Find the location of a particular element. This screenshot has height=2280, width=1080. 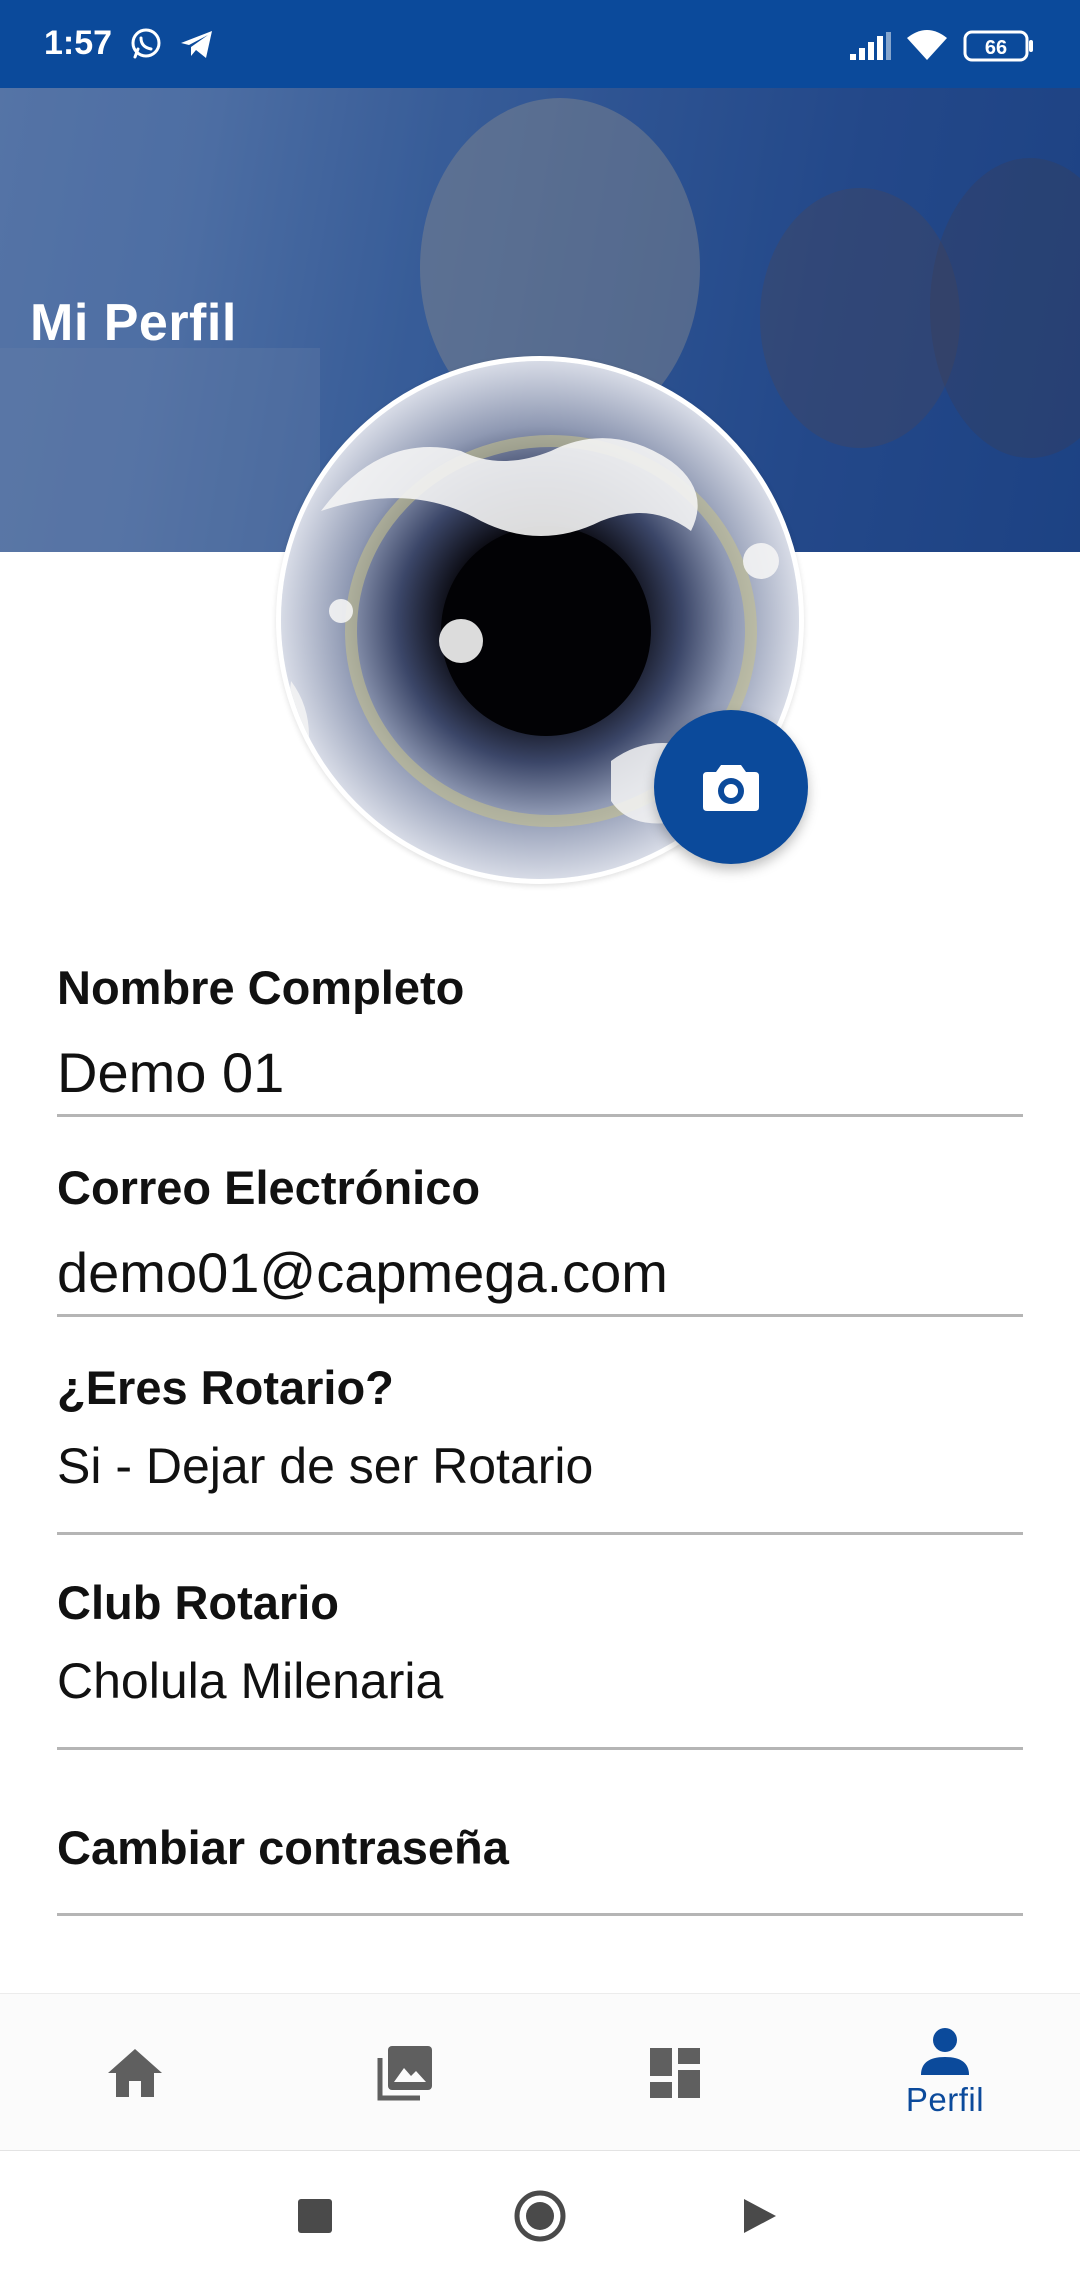

status-bar: 1:57 66 is located at coordinates (540, 44).